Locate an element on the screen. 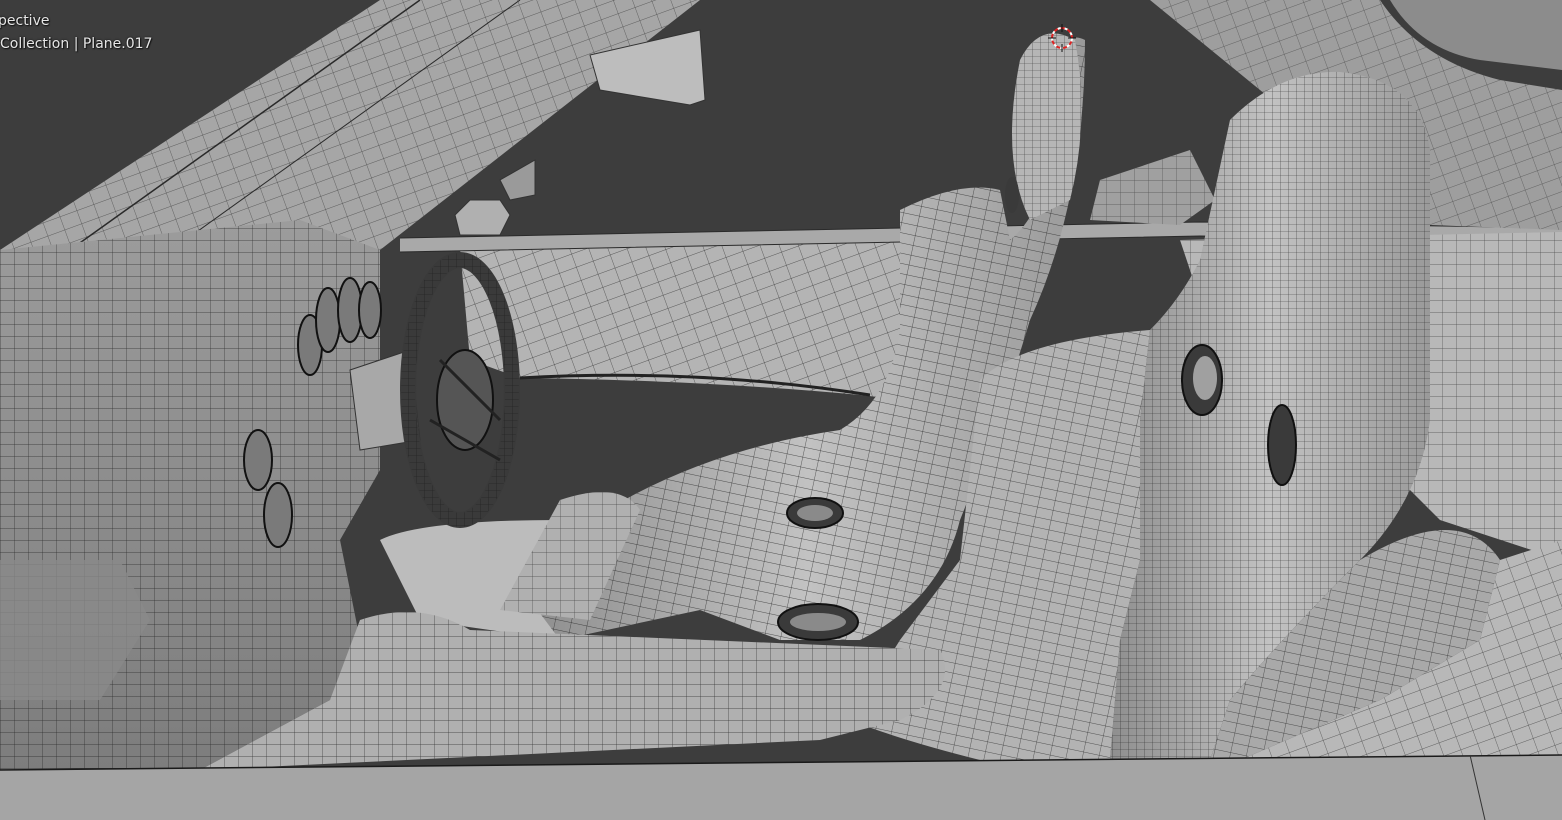  3d-cursor-icon is located at coordinates (1062, 38).